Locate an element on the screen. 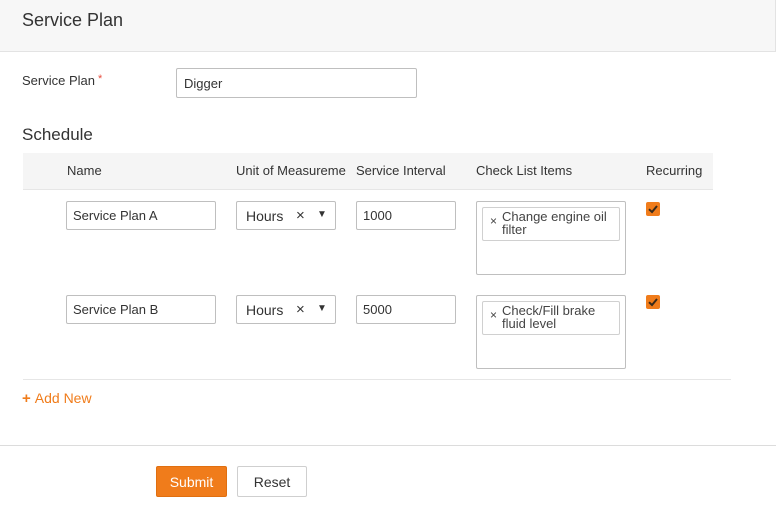 This screenshot has width=776, height=510. service-plan-label-text: Service Plan is located at coordinates (58, 80).